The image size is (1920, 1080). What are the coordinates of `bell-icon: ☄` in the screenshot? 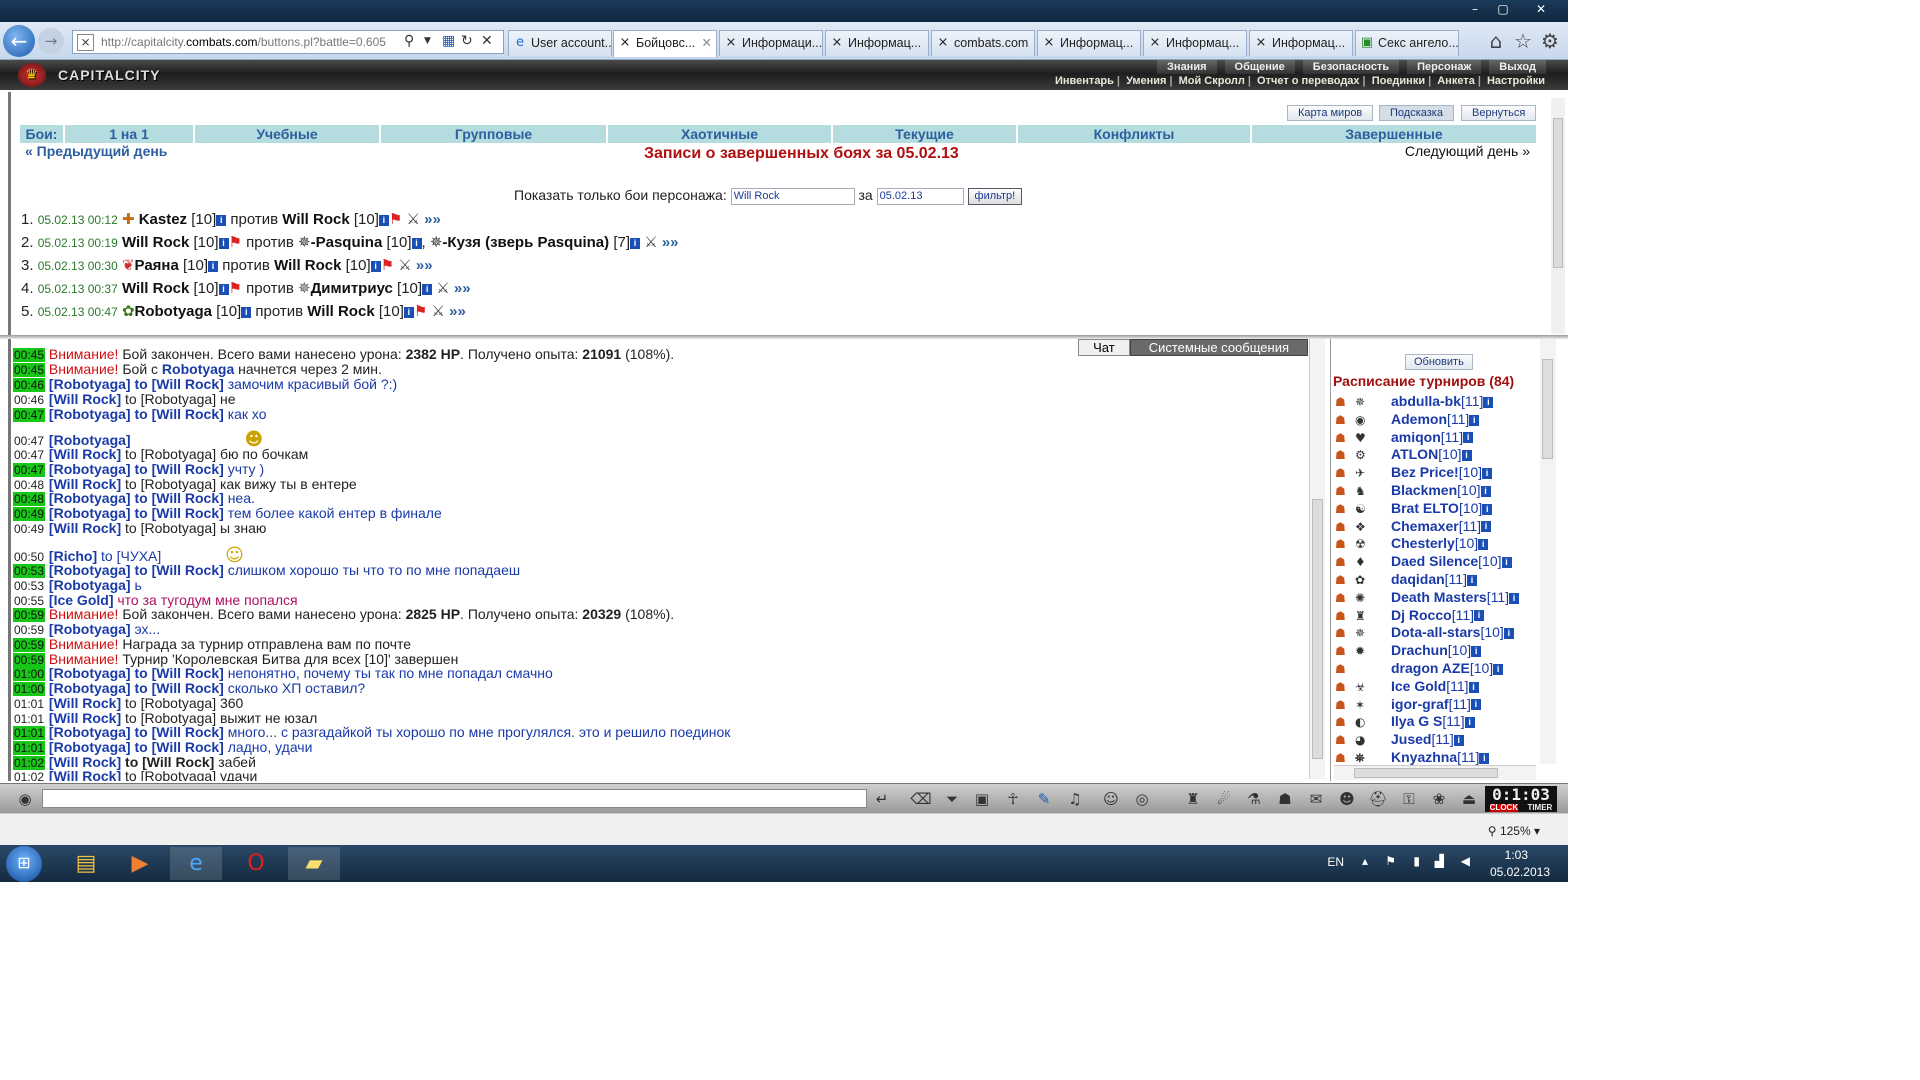 It's located at (1224, 799).